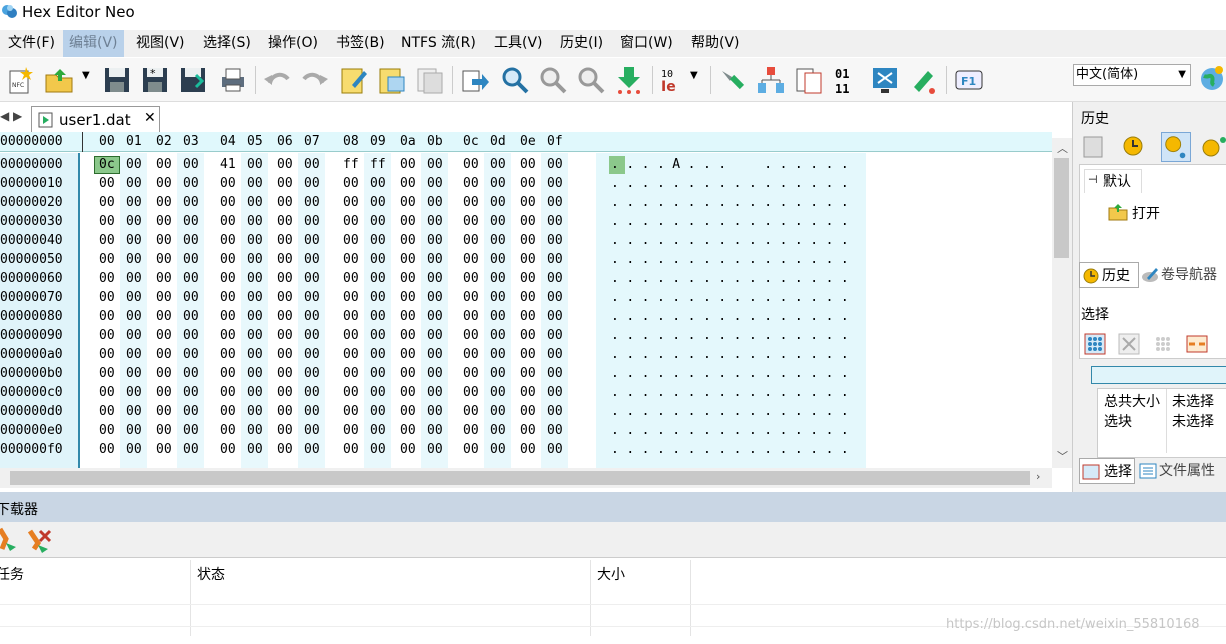 The width and height of the screenshot is (1226, 644). What do you see at coordinates (1134, 213) in the screenshot?
I see `history-item-open: 打开` at bounding box center [1134, 213].